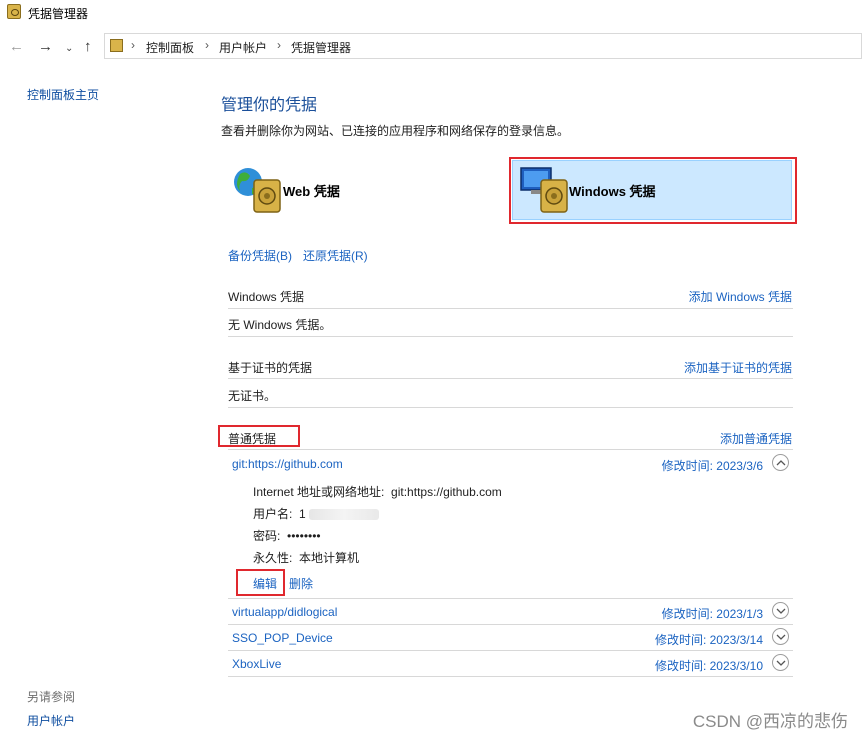 The width and height of the screenshot is (864, 738). What do you see at coordinates (267, 536) in the screenshot?
I see `password-label: 密码:` at bounding box center [267, 536].